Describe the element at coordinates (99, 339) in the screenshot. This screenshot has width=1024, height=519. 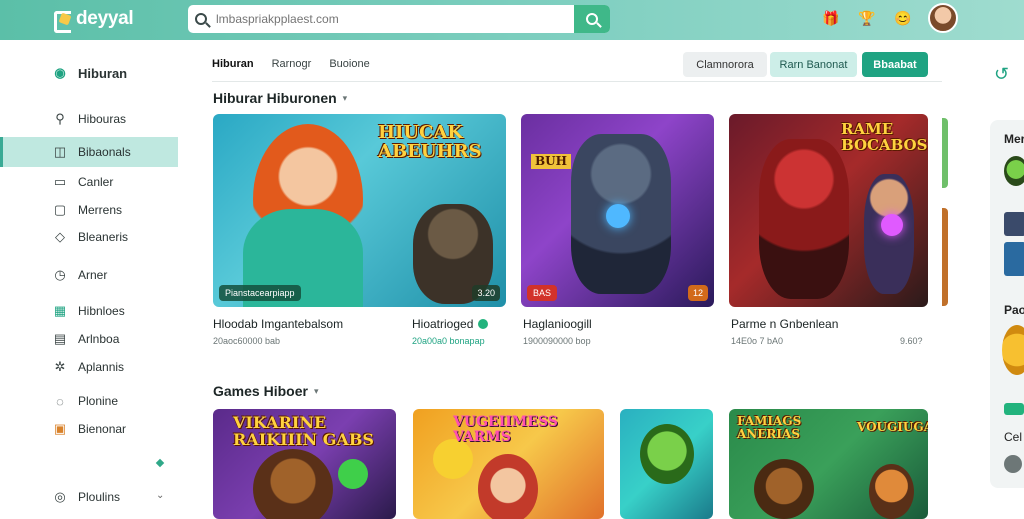
I see `sidebar-item-label: Arlnboa` at that location.